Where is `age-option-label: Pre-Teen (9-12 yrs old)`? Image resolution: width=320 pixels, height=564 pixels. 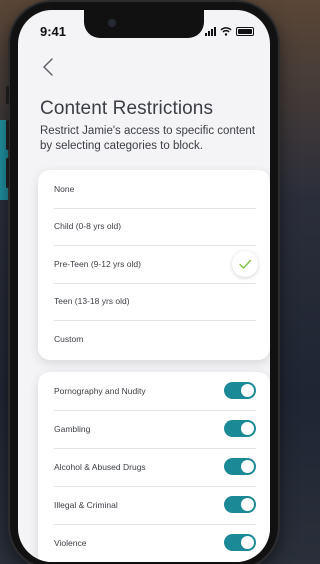 age-option-label: Pre-Teen (9-12 yrs old) is located at coordinates (97, 263).